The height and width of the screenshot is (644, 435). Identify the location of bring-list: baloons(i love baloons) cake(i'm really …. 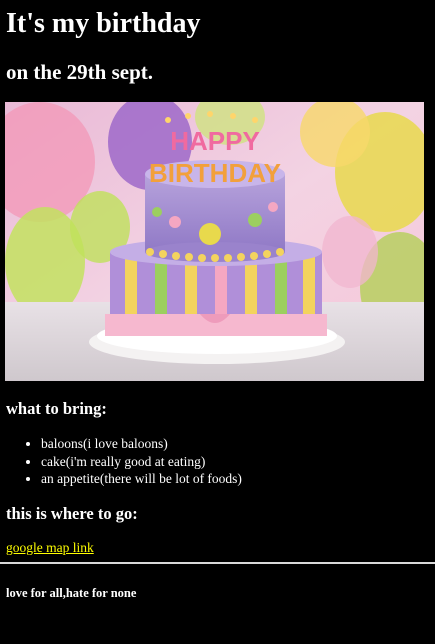
(121, 461).